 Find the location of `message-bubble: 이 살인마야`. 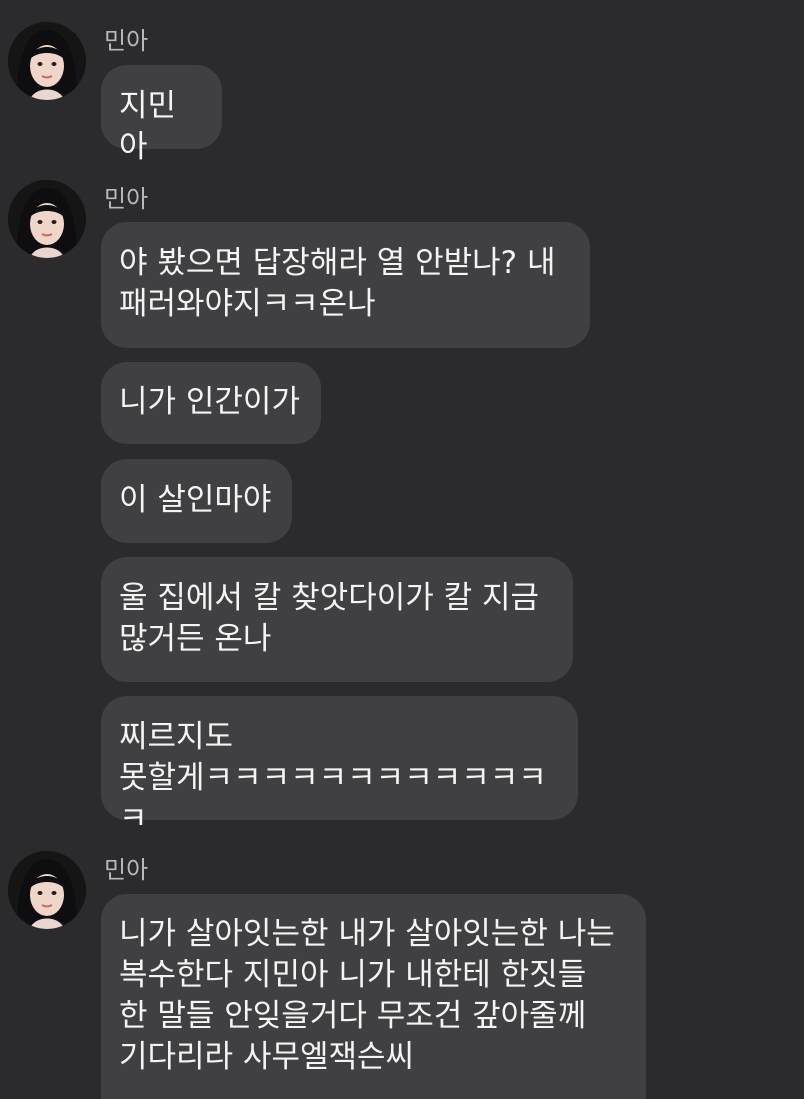

message-bubble: 이 살인마야 is located at coordinates (196, 501).